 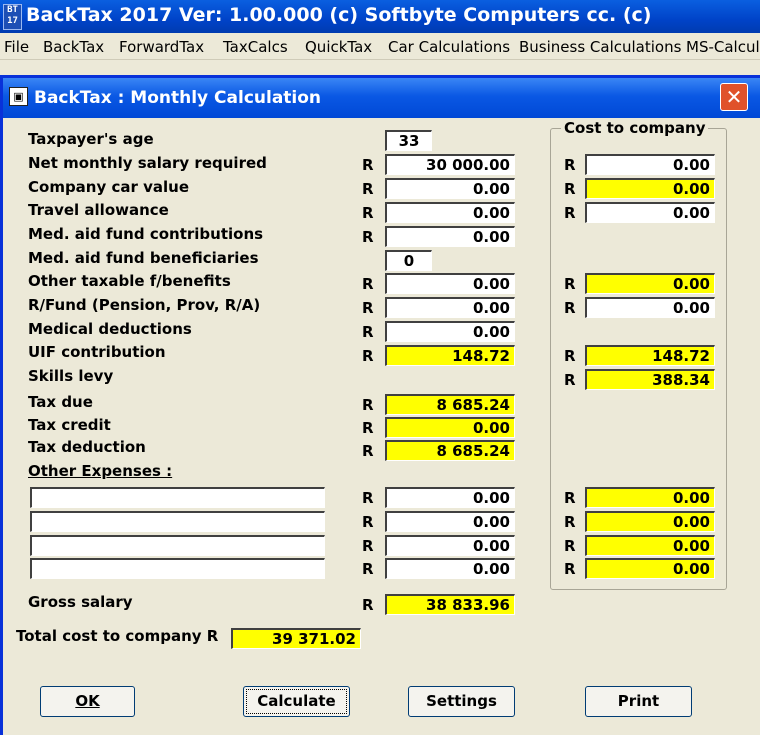 I want to click on fringe-cost-field: 0.00, so click(x=650, y=283).